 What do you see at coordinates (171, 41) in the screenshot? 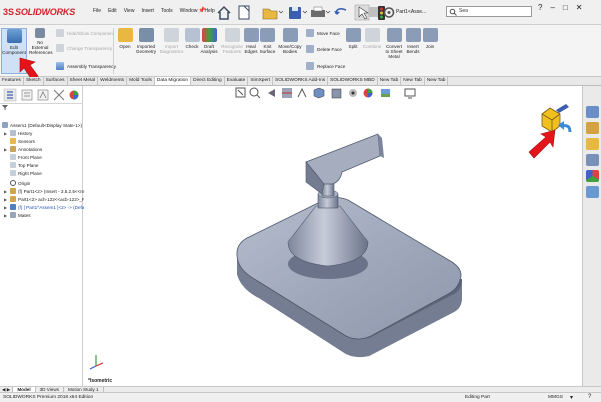
I see `import-diagnostics-button: Import Diagnostics` at bounding box center [171, 41].